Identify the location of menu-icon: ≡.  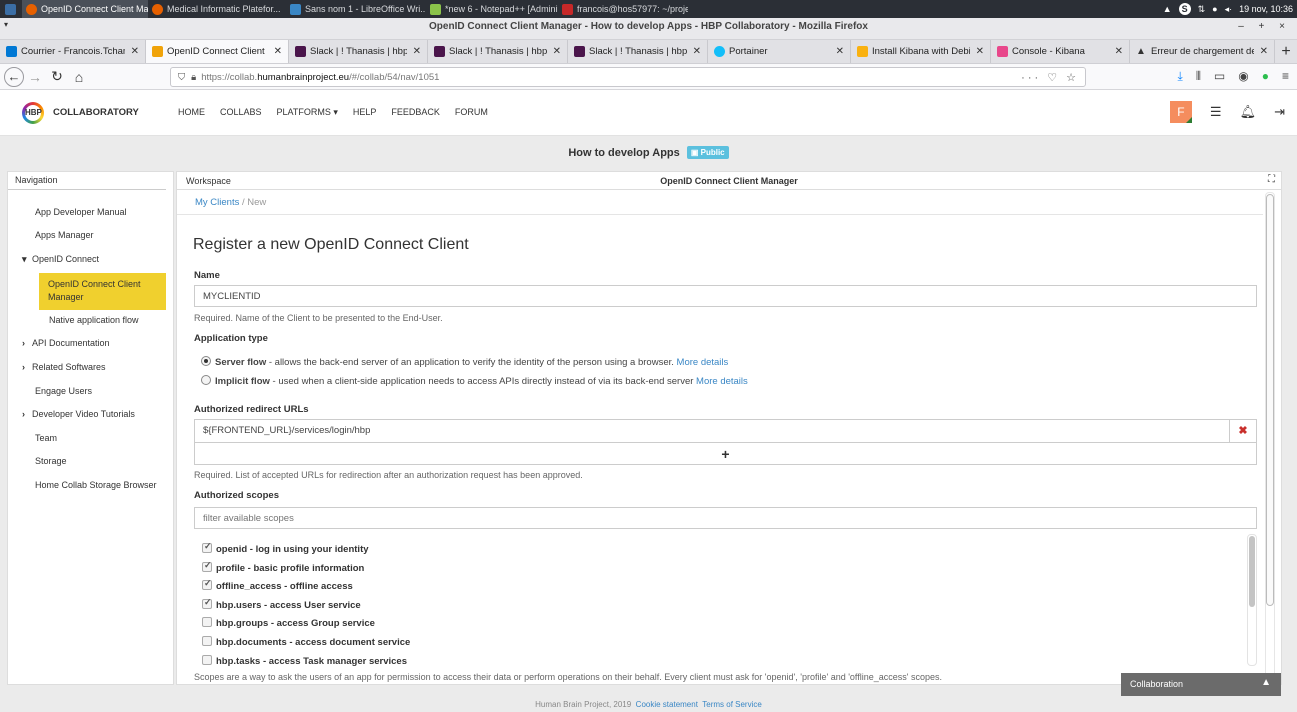
(1285, 76).